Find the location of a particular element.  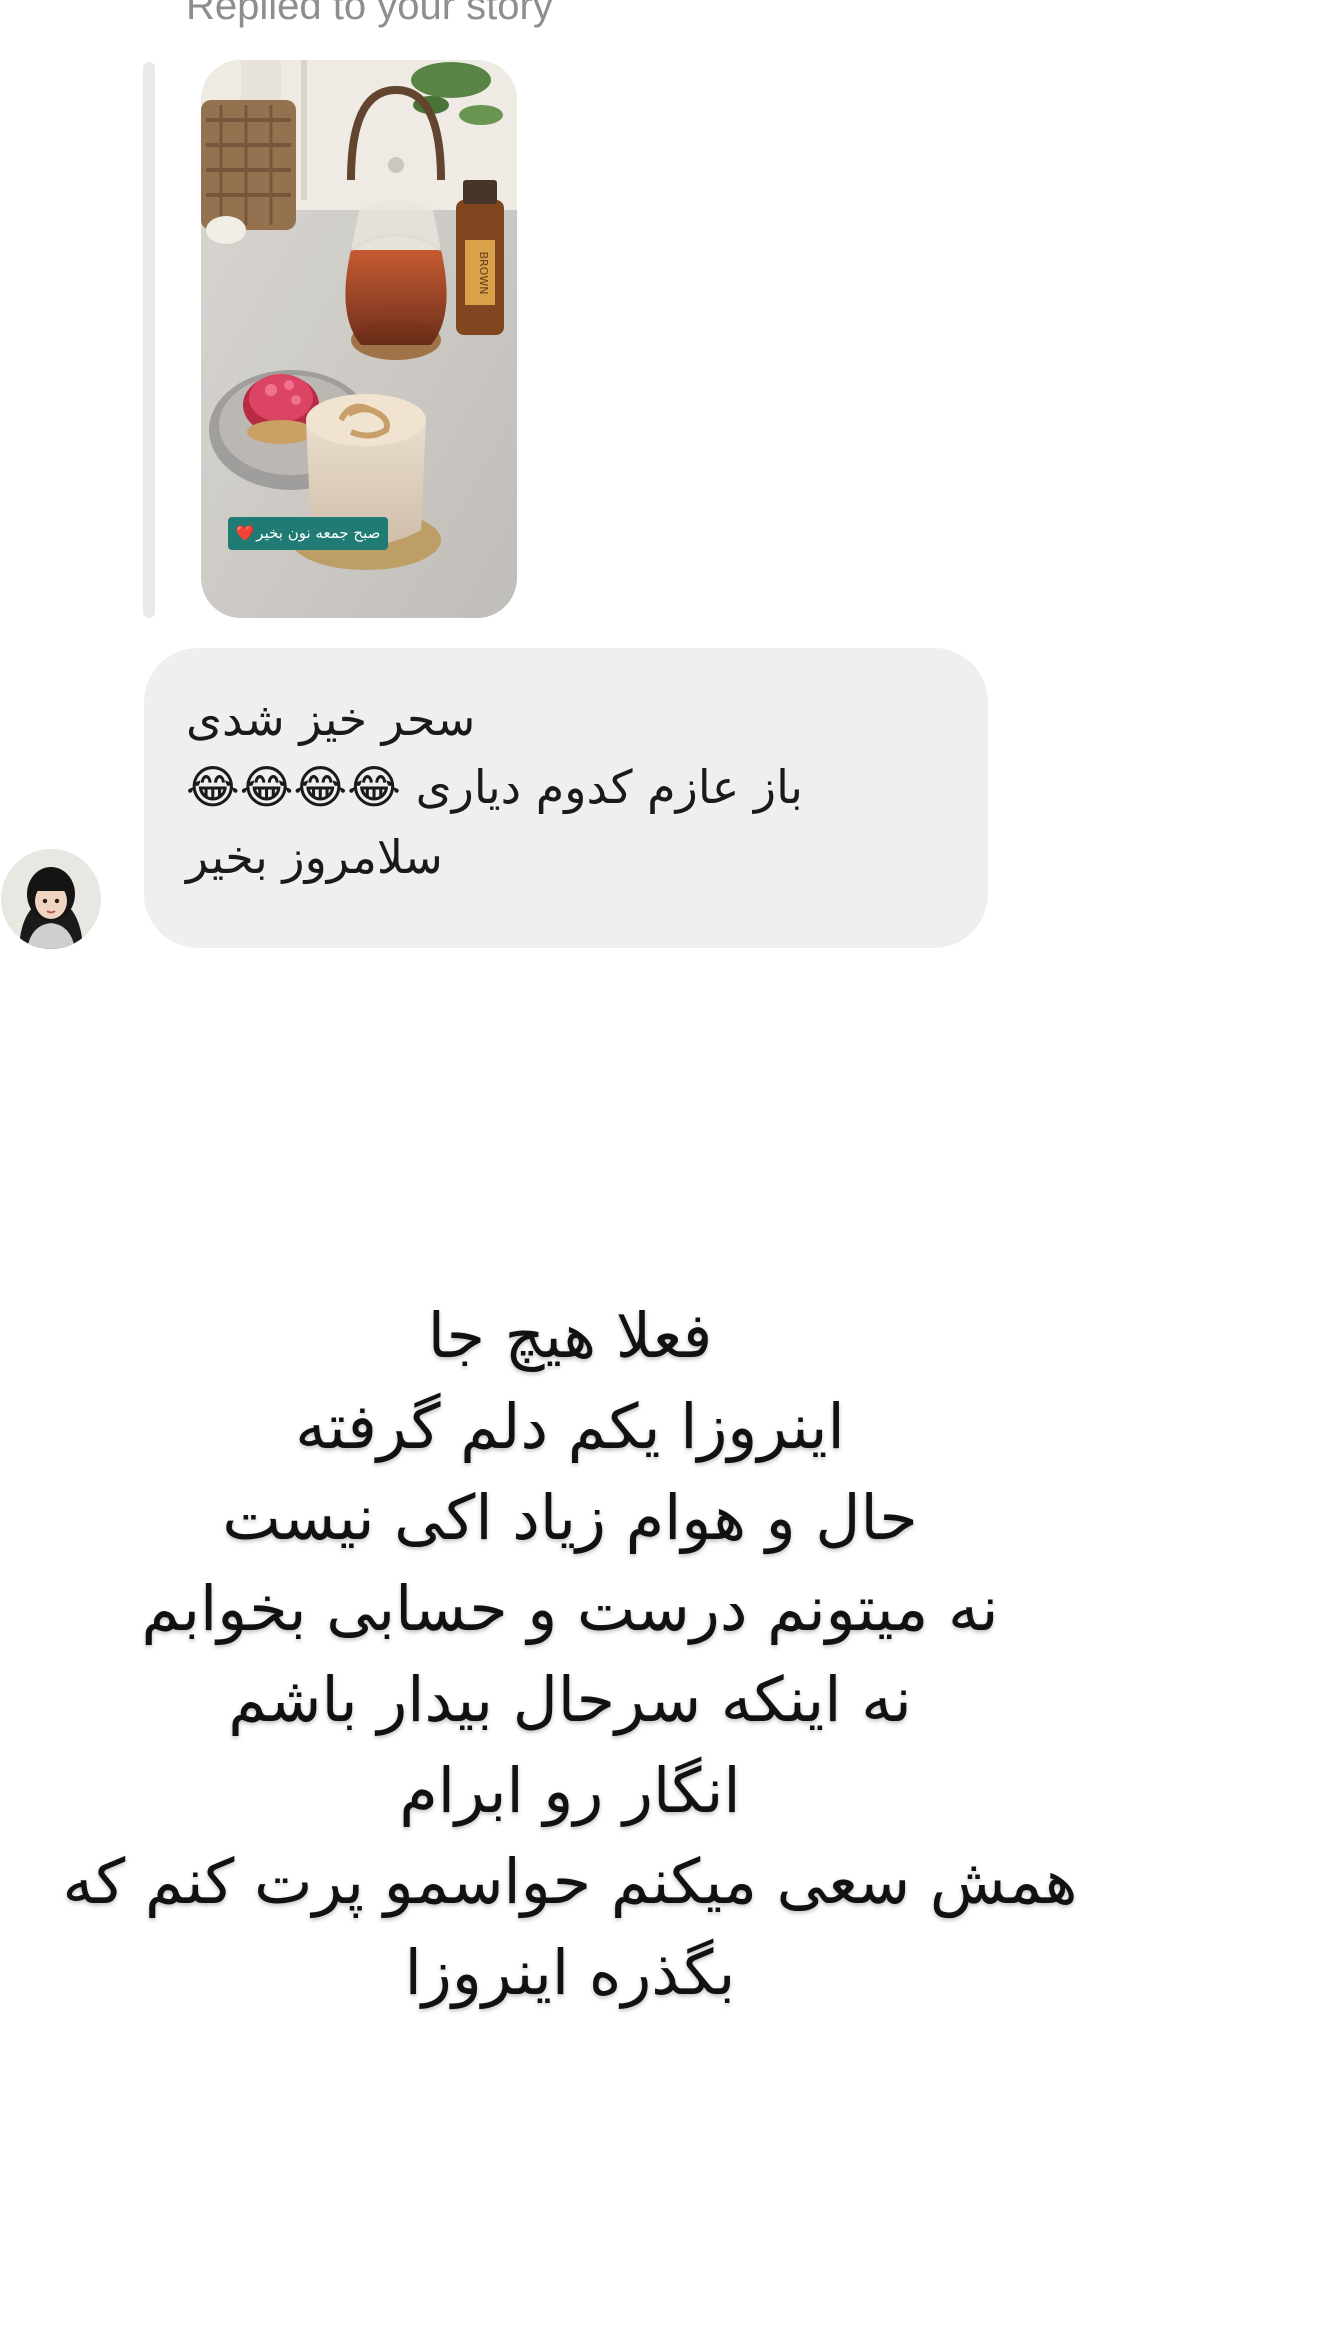

overlay-line-8: بگذره اینروزا is located at coordinates (570, 1972).